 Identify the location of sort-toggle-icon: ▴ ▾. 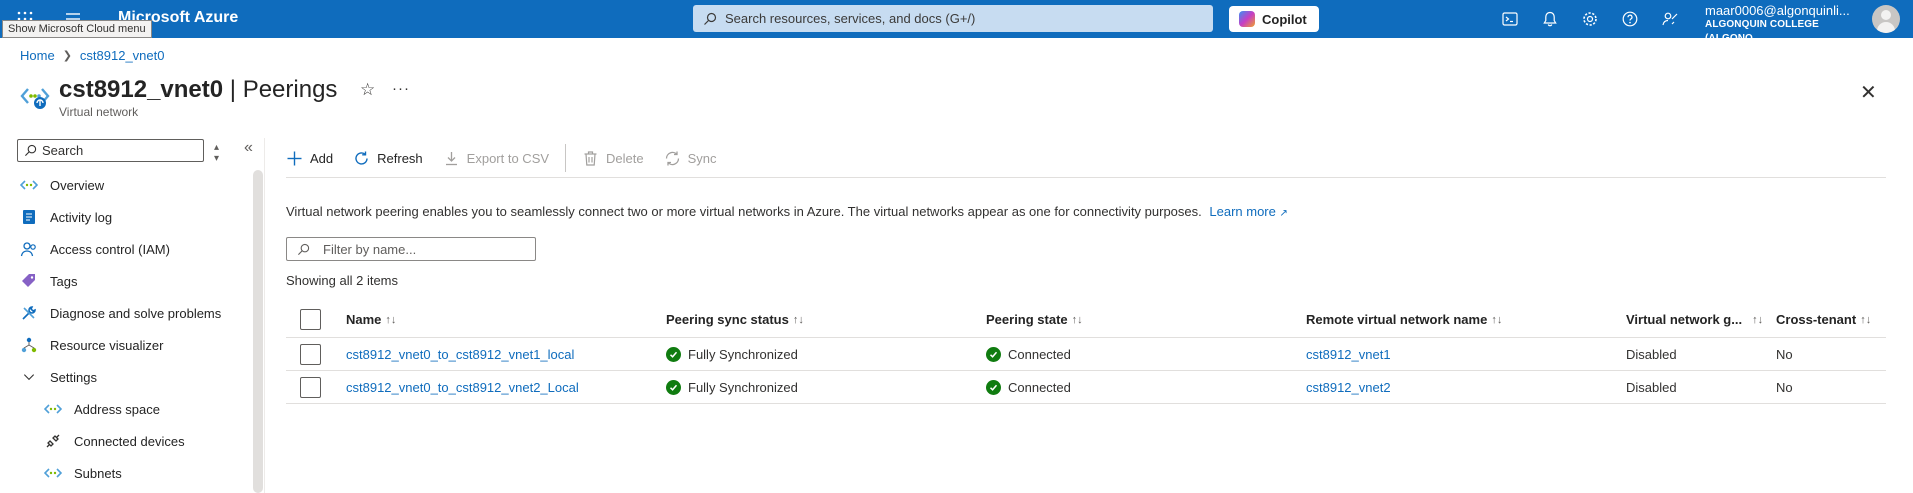
(216, 153).